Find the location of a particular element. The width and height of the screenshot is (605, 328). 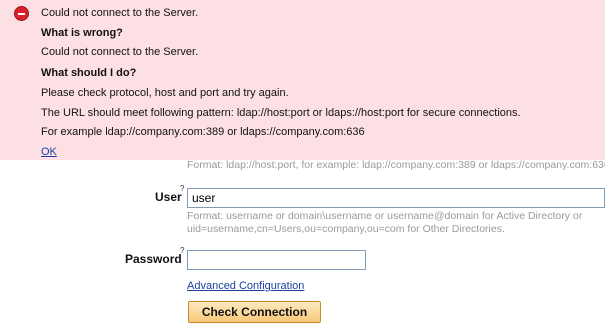

user-help-mark: ? is located at coordinates (182, 188).